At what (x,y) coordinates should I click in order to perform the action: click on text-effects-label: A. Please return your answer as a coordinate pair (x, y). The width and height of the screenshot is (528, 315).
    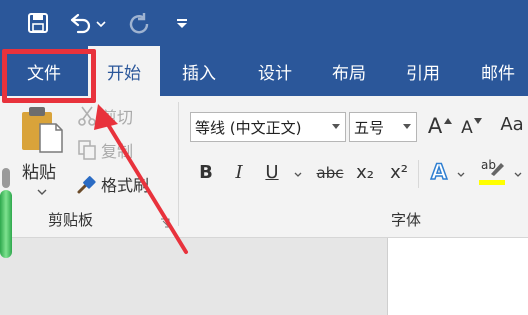
    Looking at the image, I should click on (439, 172).